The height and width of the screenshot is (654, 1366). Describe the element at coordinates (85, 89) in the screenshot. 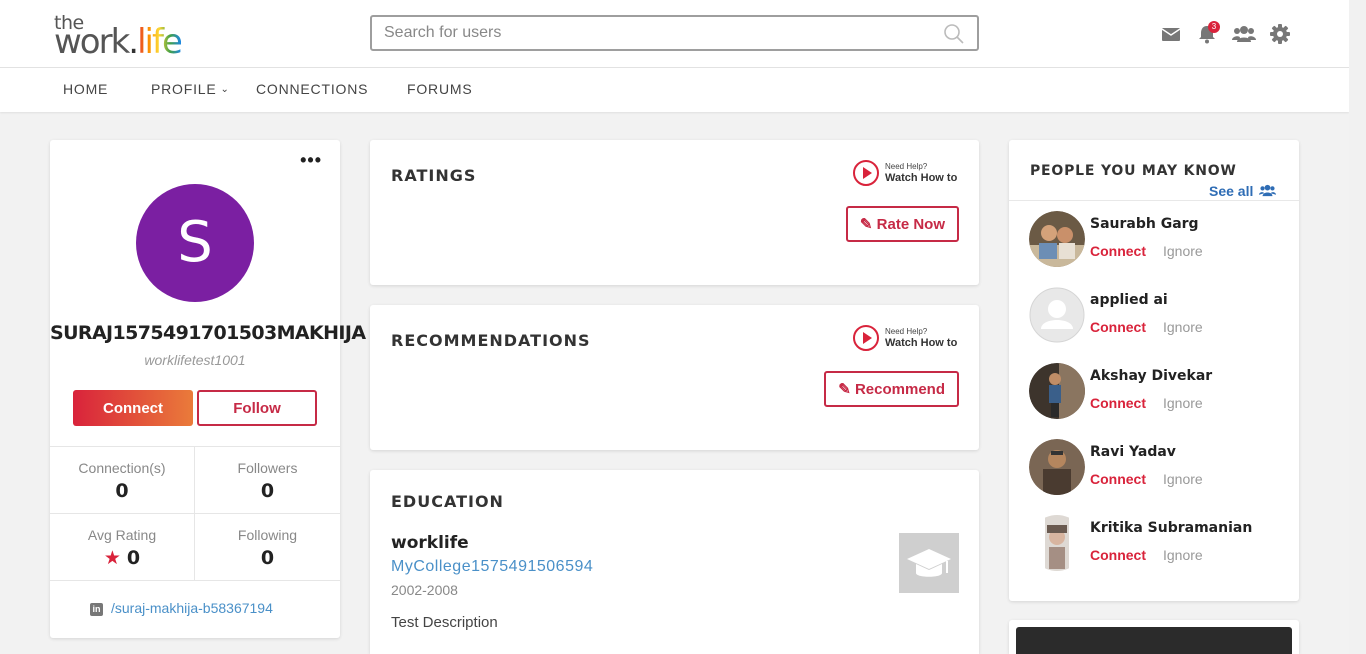

I see `nav-home: HOME` at that location.